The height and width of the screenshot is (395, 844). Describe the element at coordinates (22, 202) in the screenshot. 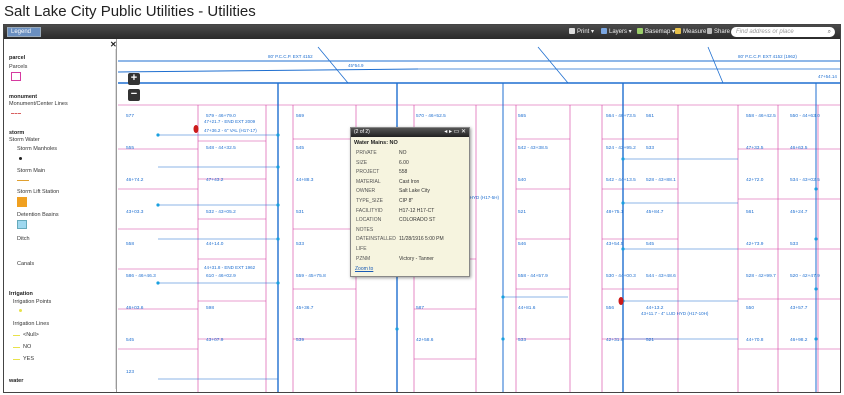

I see `storm-lift-swatch` at that location.